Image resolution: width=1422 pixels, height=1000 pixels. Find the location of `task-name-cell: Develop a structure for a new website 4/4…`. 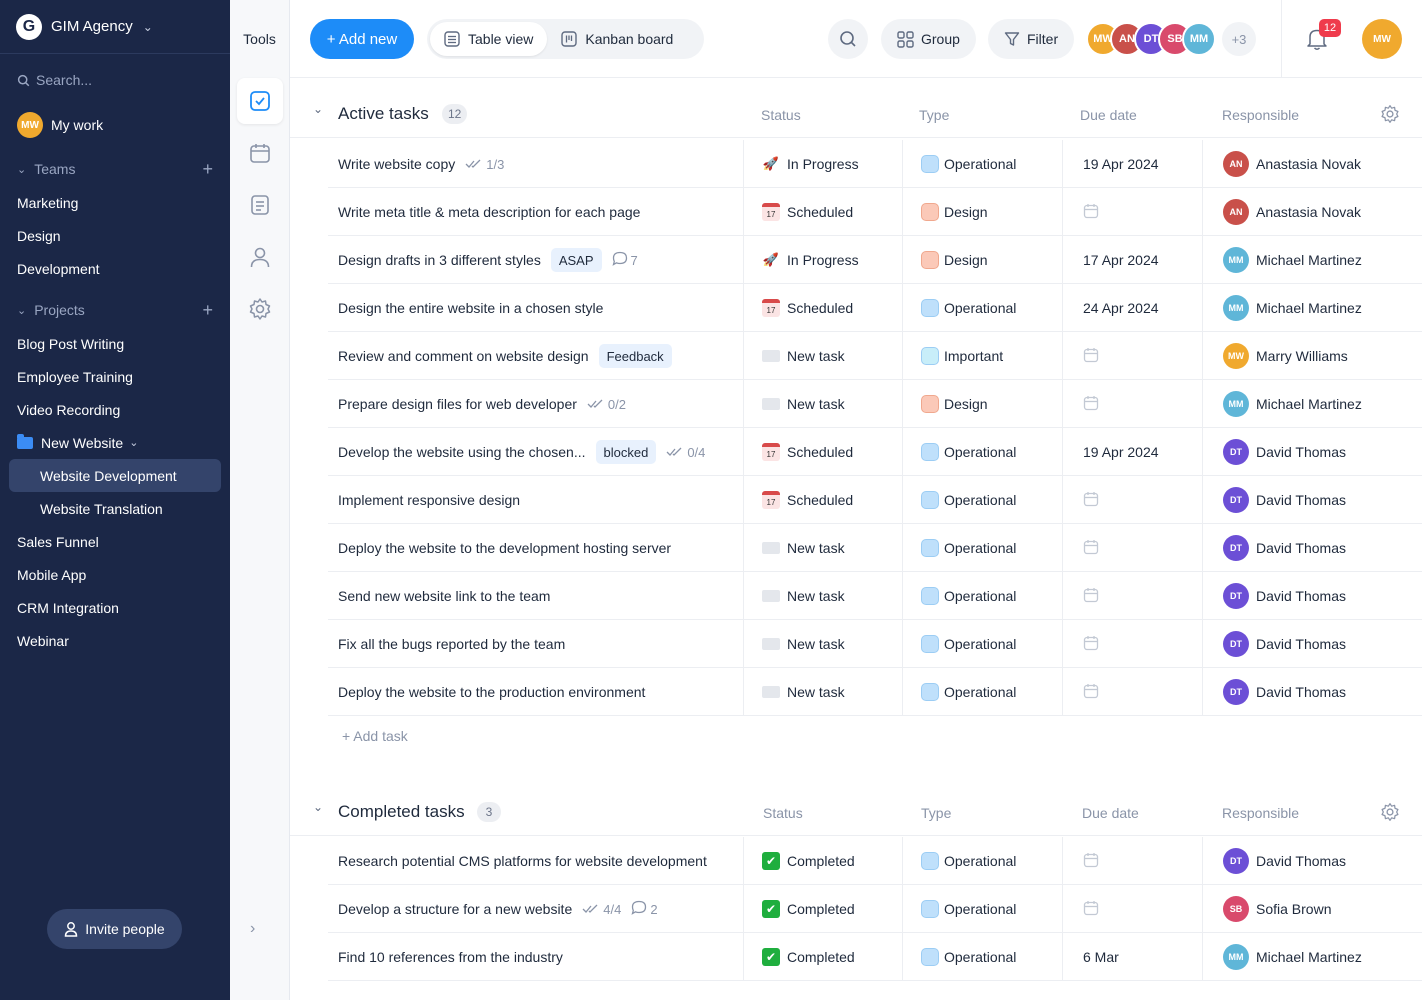

task-name-cell: Develop a structure for a new website 4/4… is located at coordinates (540, 909).